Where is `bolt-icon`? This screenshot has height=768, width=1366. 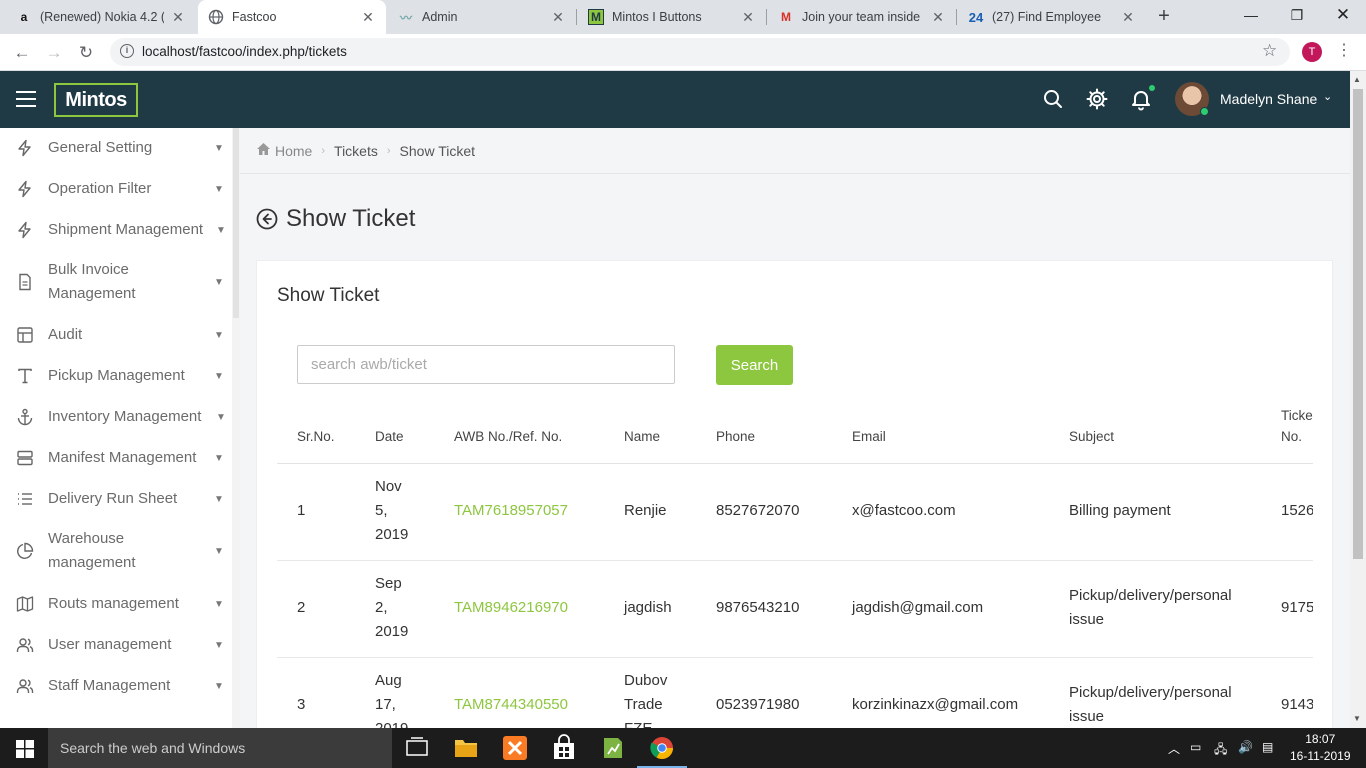
bolt-icon is located at coordinates (25, 148).